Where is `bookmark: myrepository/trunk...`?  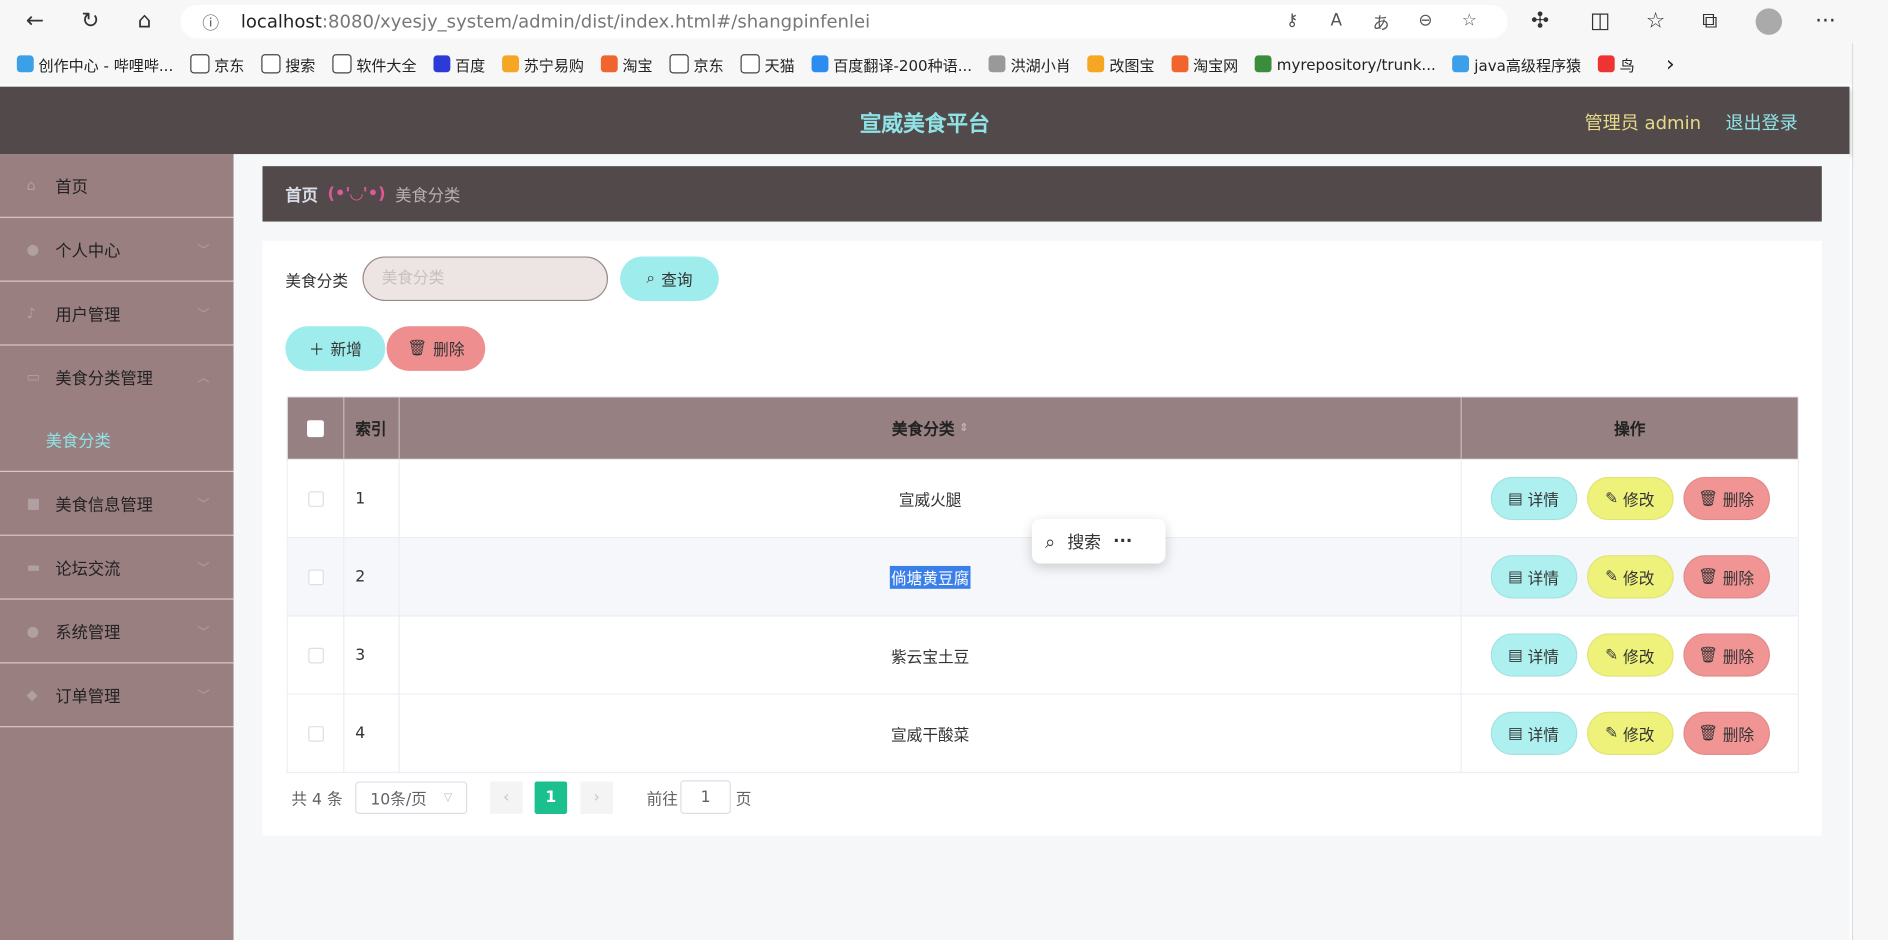 bookmark: myrepository/trunk... is located at coordinates (1345, 64).